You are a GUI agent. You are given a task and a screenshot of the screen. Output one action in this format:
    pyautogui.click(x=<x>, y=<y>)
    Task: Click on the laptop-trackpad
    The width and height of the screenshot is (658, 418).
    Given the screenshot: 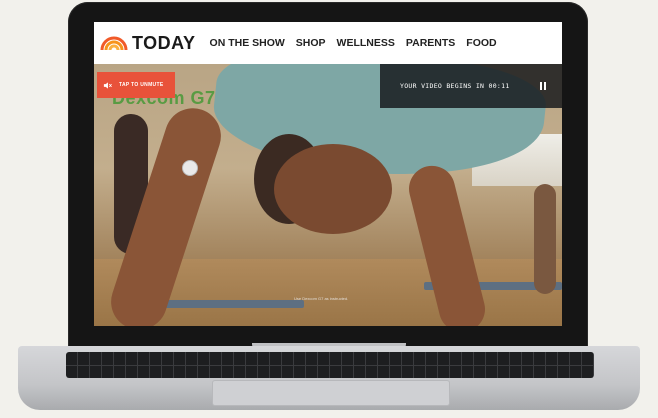 What is the action you would take?
    pyautogui.click(x=331, y=393)
    